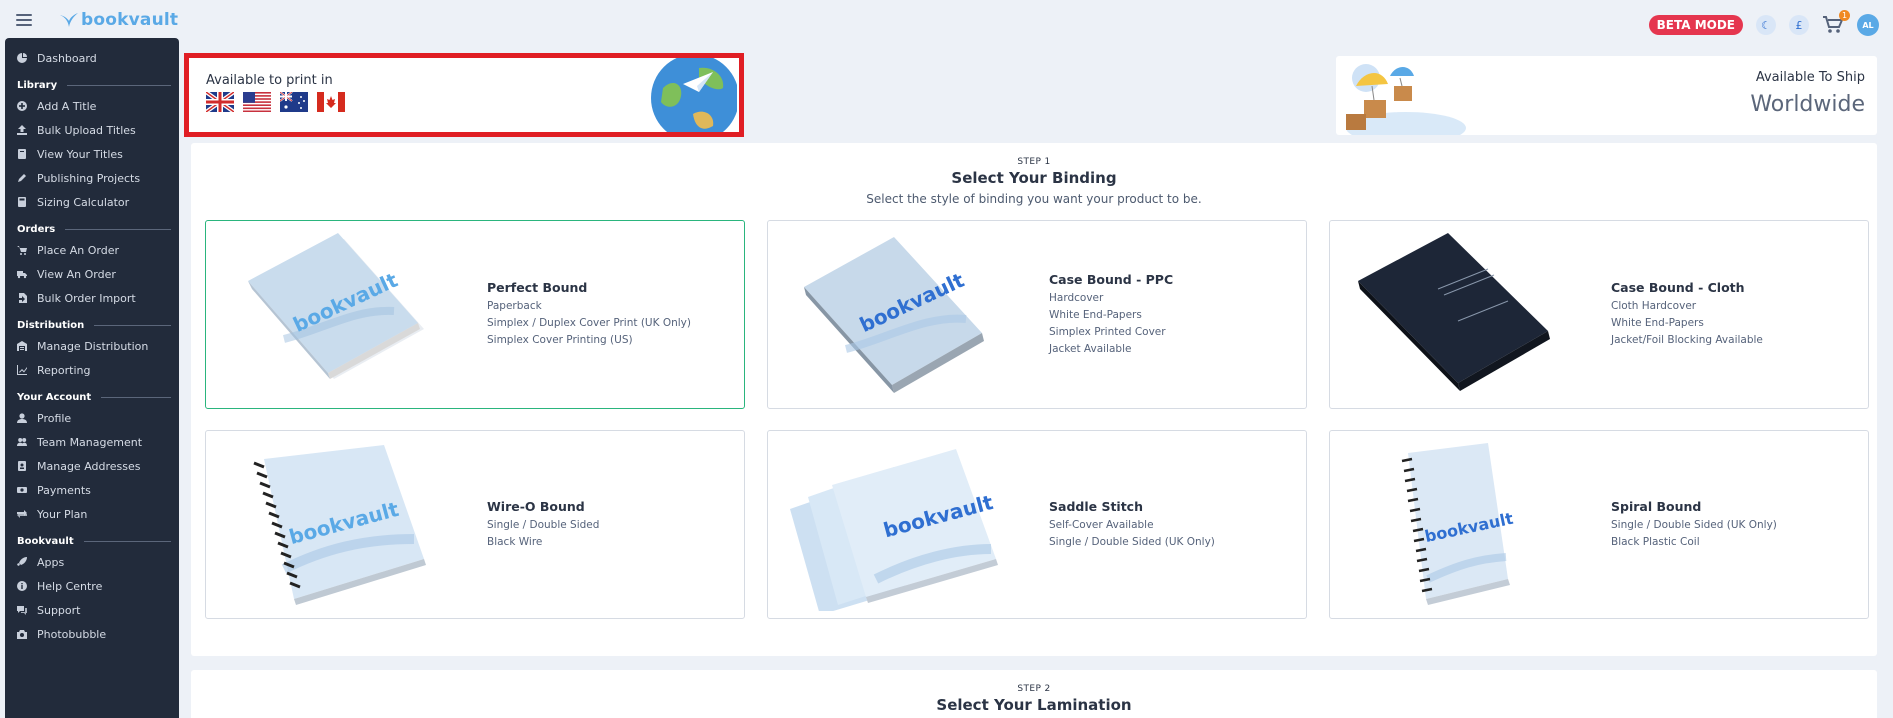 The image size is (1893, 718). I want to click on sidebar-item-team-management: Team Management, so click(92, 442).